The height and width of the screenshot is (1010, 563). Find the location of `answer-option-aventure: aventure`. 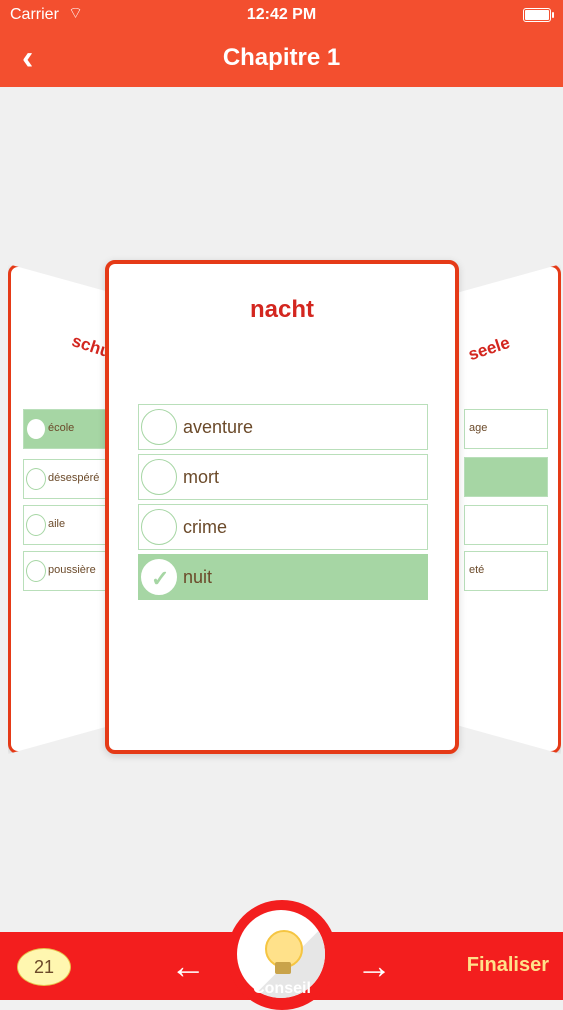

answer-option-aventure: aventure is located at coordinates (283, 427).